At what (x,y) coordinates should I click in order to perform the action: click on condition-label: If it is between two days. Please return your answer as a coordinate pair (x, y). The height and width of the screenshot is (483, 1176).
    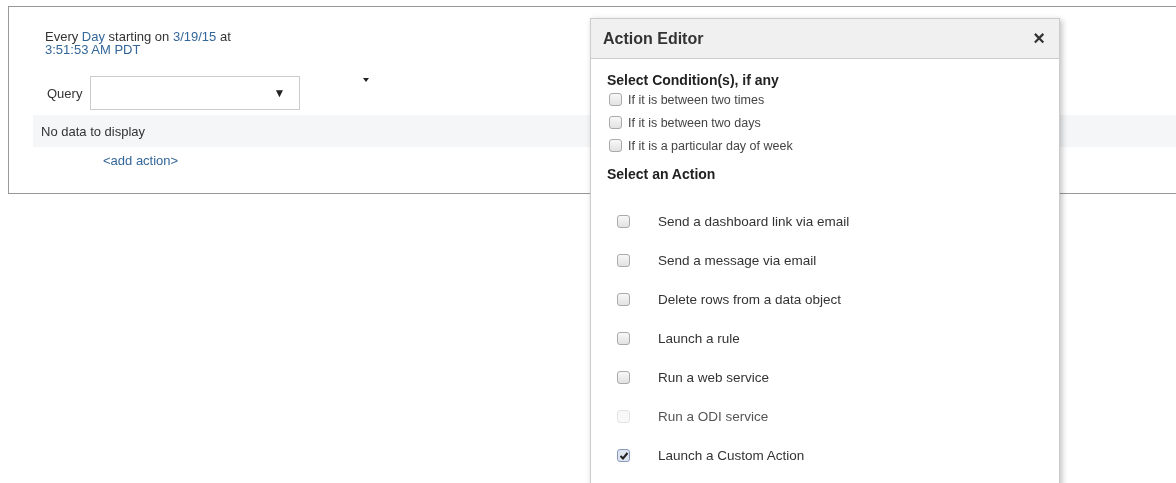
    Looking at the image, I should click on (694, 122).